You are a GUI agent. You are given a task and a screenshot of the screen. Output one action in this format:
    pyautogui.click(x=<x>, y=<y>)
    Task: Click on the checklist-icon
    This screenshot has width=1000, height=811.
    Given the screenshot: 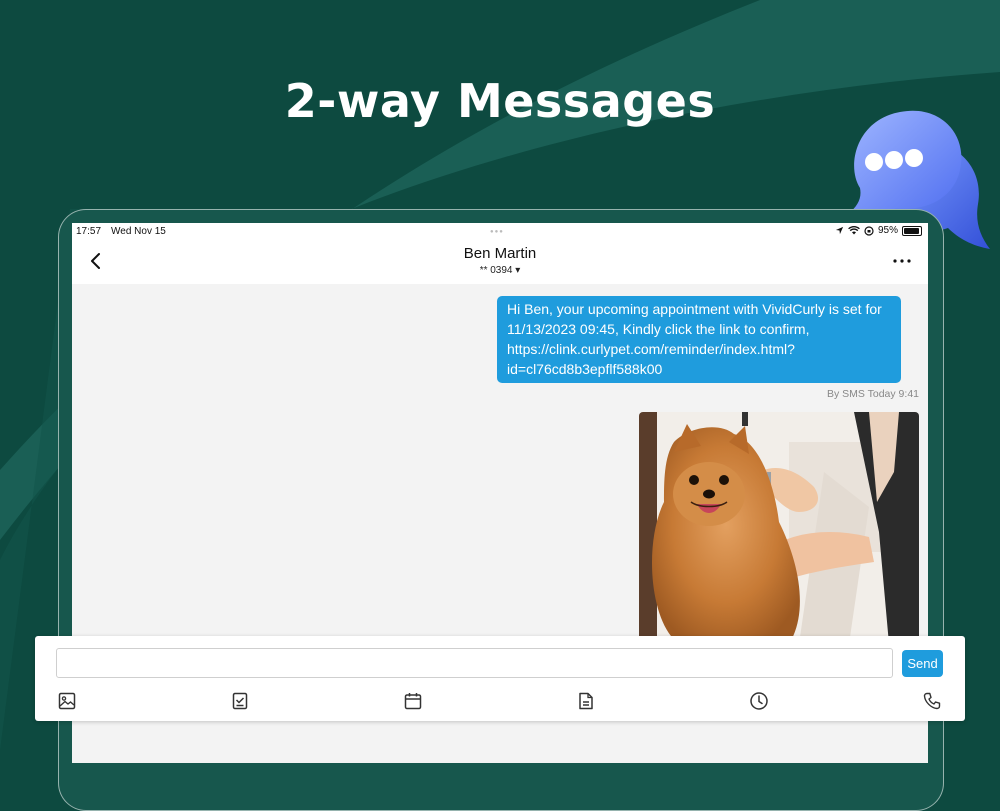 What is the action you would take?
    pyautogui.click(x=240, y=701)
    